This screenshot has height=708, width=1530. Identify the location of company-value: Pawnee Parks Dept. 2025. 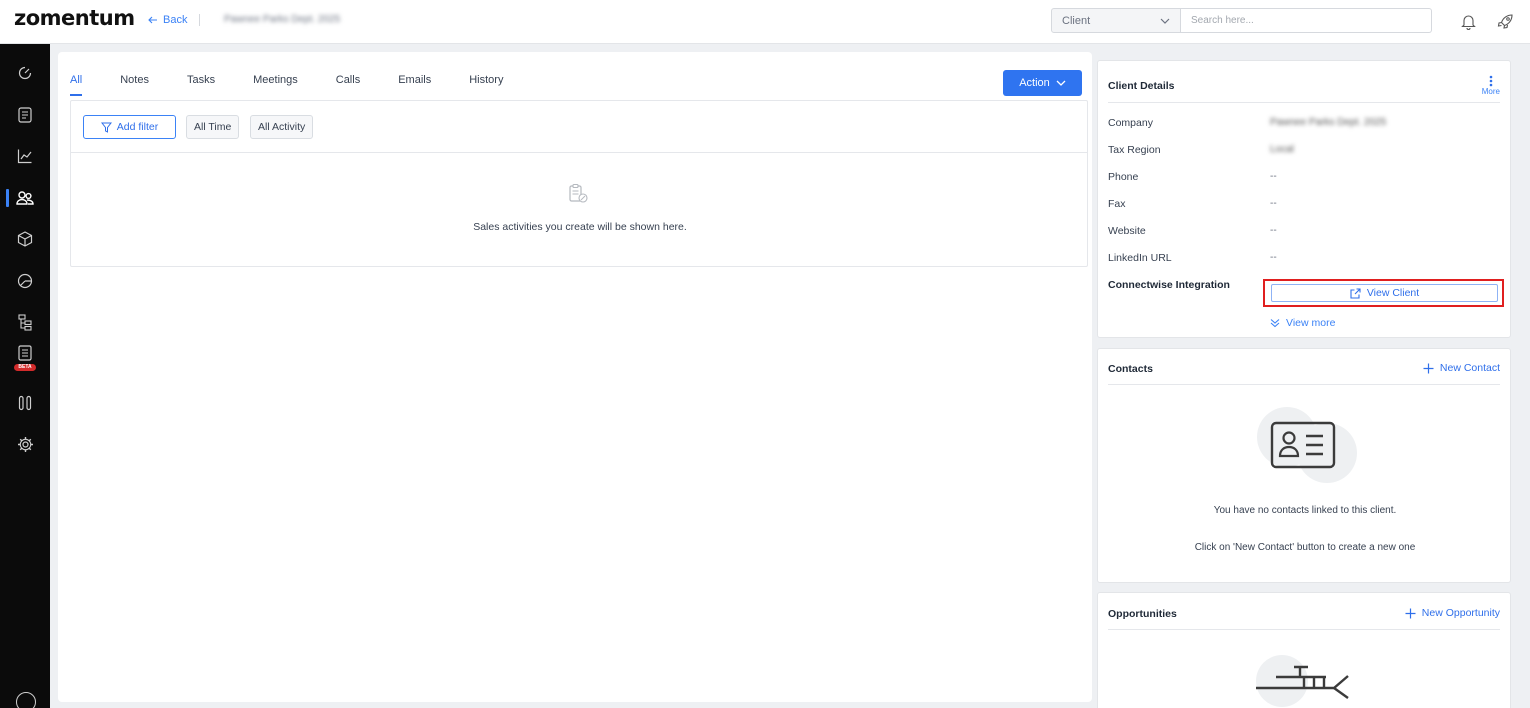
(1328, 122).